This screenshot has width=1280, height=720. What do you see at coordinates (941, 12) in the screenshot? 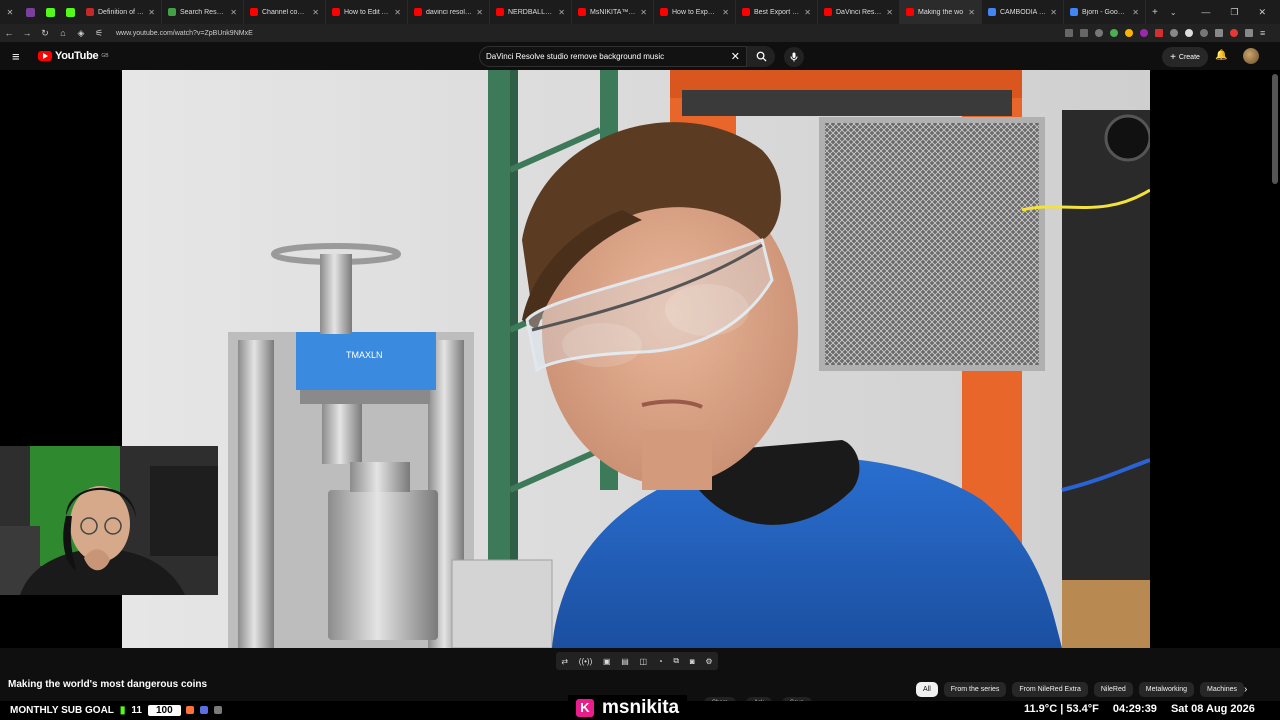
I see `browser-tab: Making the wo ✕` at bounding box center [941, 12].